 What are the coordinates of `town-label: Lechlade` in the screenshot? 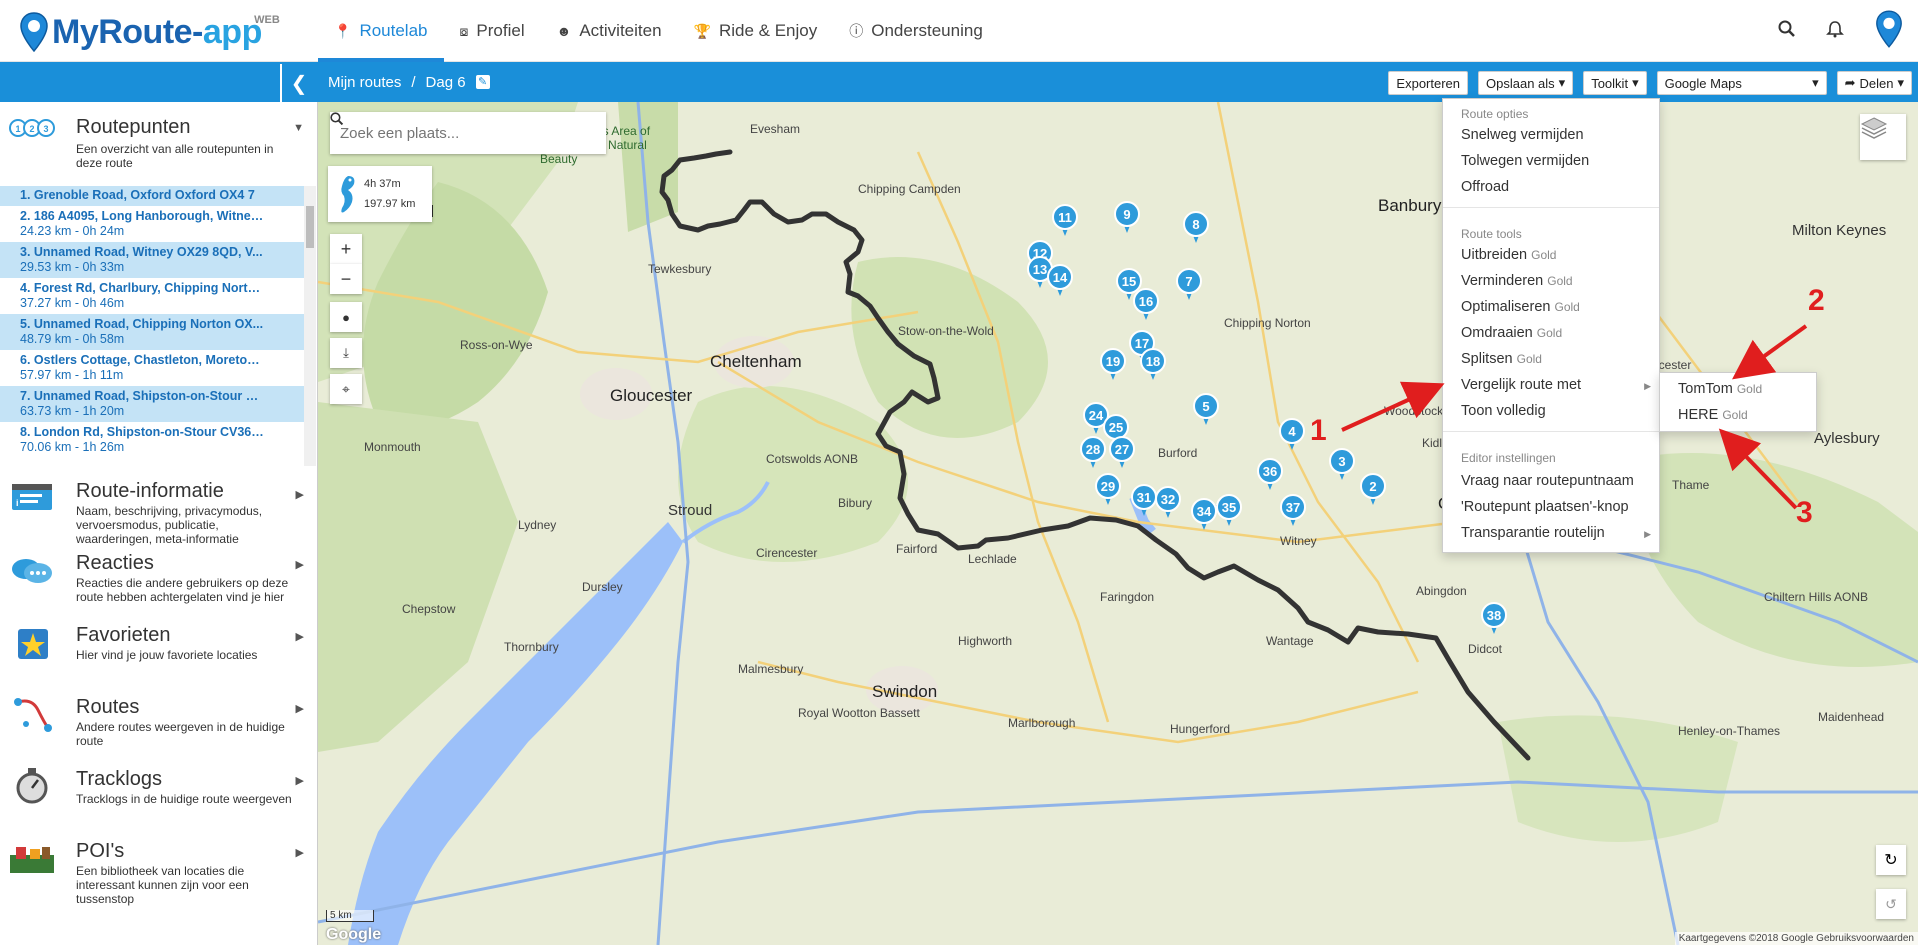 It's located at (992, 559).